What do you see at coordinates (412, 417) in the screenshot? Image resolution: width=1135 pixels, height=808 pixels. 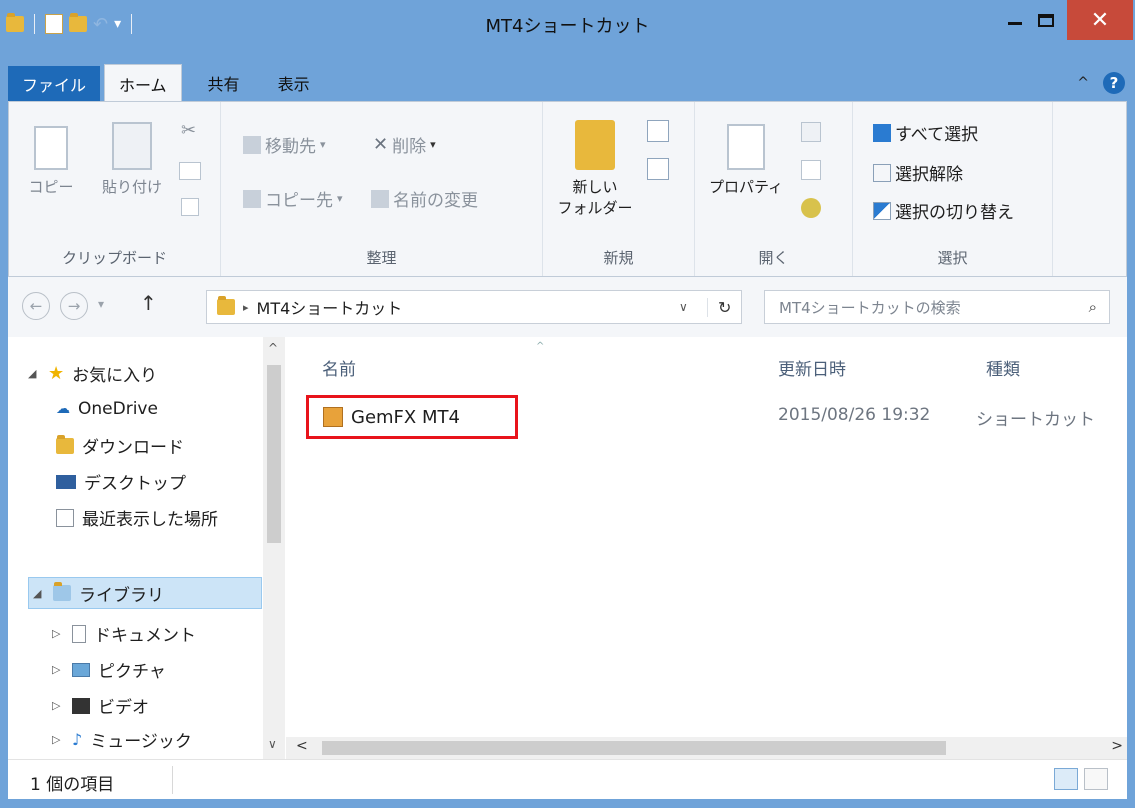 I see `highlighted-file: GemFX MT4` at bounding box center [412, 417].